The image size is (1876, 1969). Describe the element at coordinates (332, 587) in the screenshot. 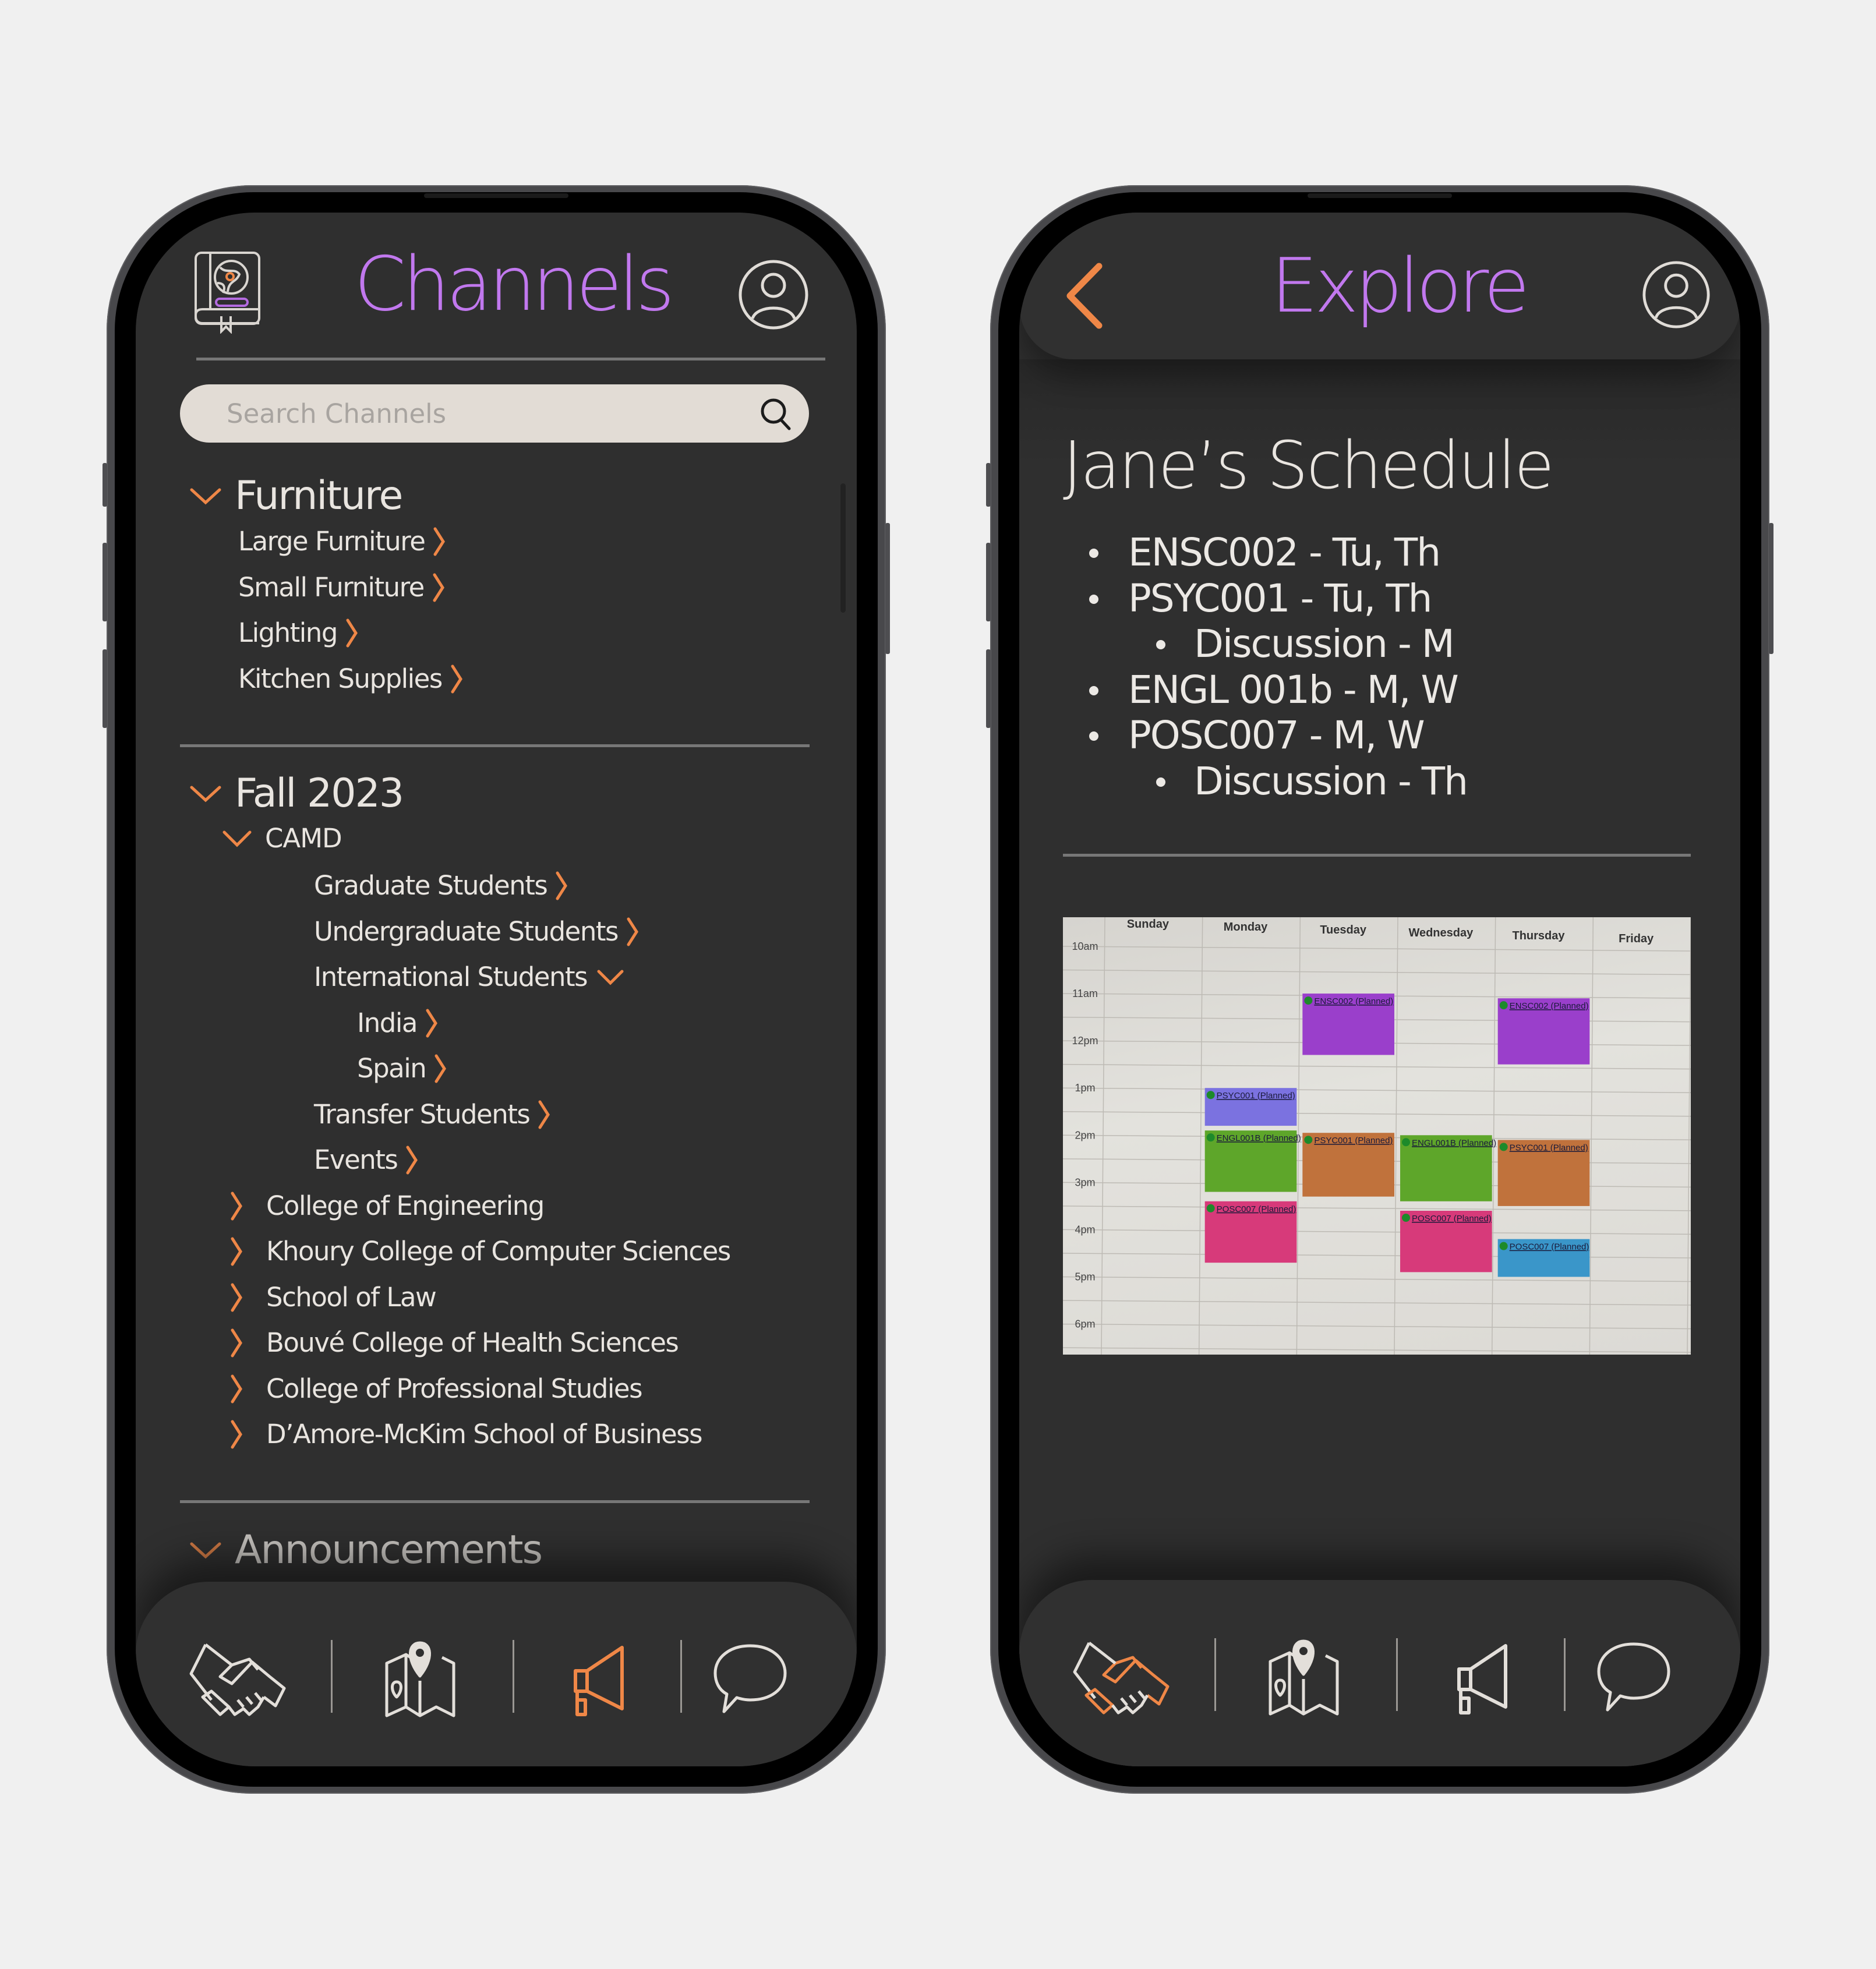

I see `channel-label: Small Furniture` at that location.